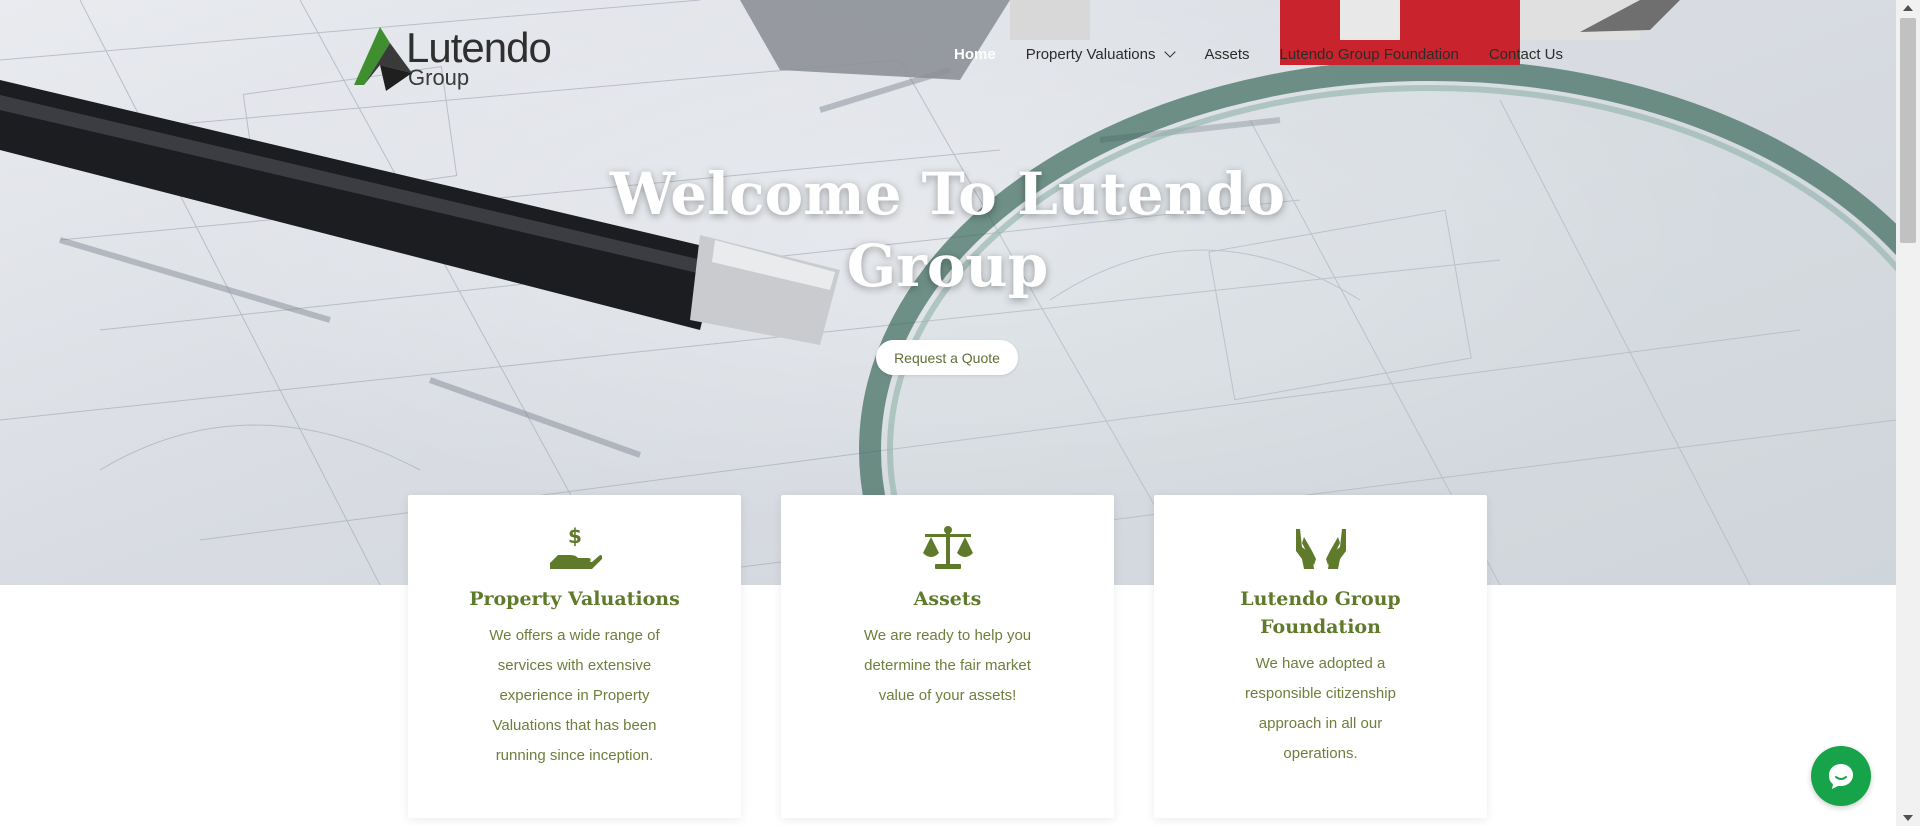 Image resolution: width=1920 pixels, height=826 pixels. I want to click on scroll-down-button, so click(1908, 818).